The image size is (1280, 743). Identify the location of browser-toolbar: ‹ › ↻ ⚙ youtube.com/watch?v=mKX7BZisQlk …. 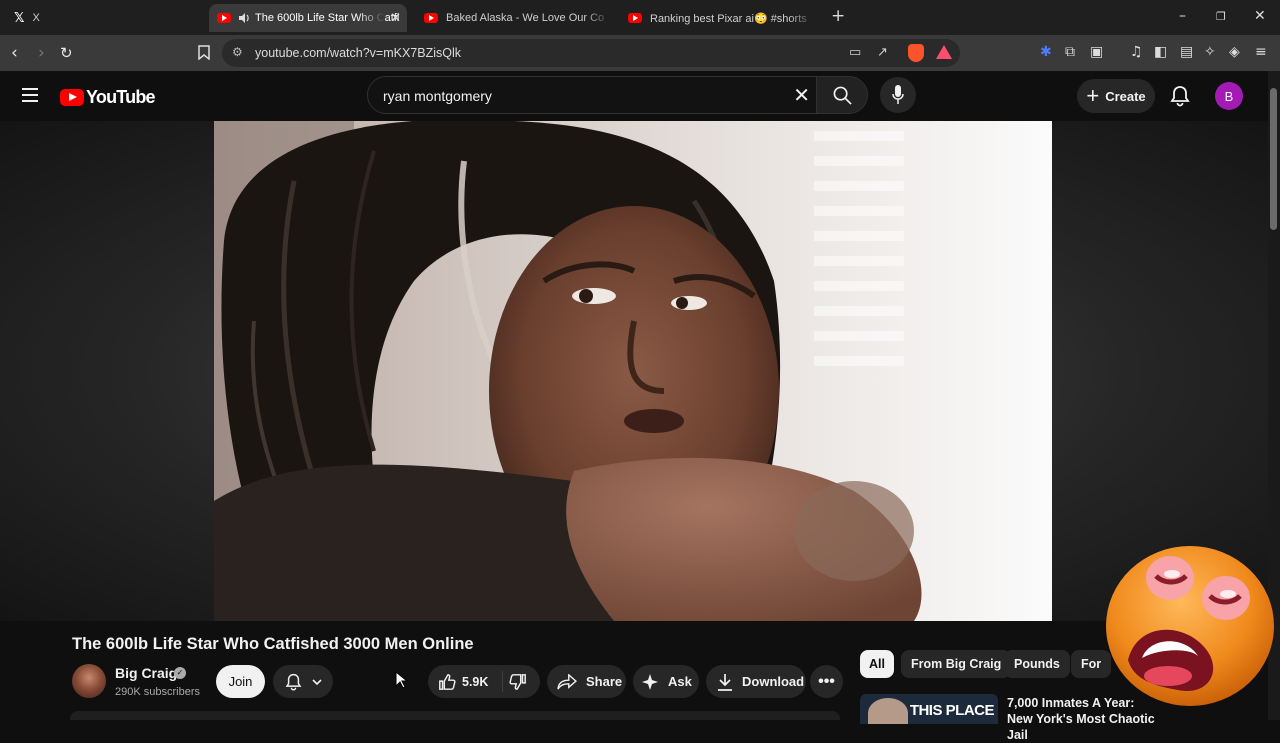
(640, 53).